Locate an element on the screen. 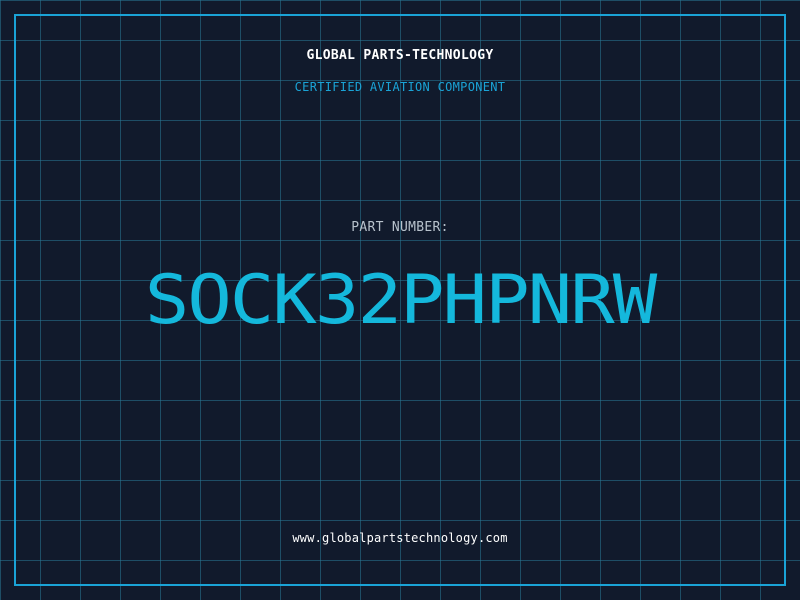  part-number-value: SOCK32PHPNRW is located at coordinates (401, 300).